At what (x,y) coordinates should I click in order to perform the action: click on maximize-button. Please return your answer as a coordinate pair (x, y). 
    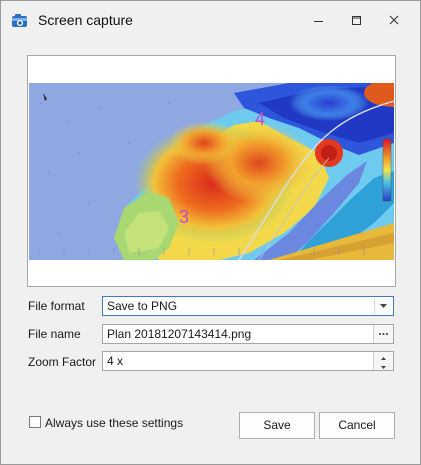
    Looking at the image, I should click on (356, 21).